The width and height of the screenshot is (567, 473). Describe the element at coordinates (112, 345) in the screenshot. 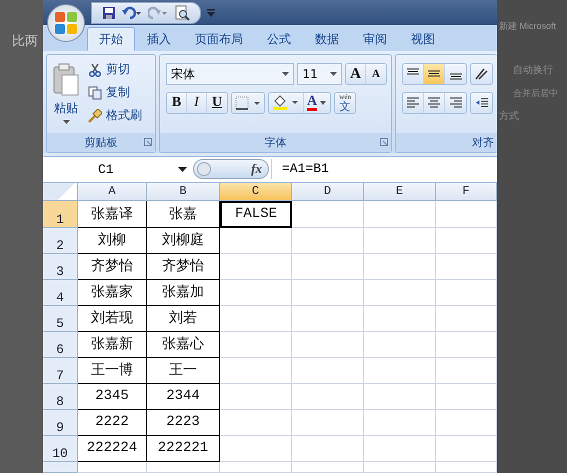

I see `table-cell: 张嘉新` at that location.